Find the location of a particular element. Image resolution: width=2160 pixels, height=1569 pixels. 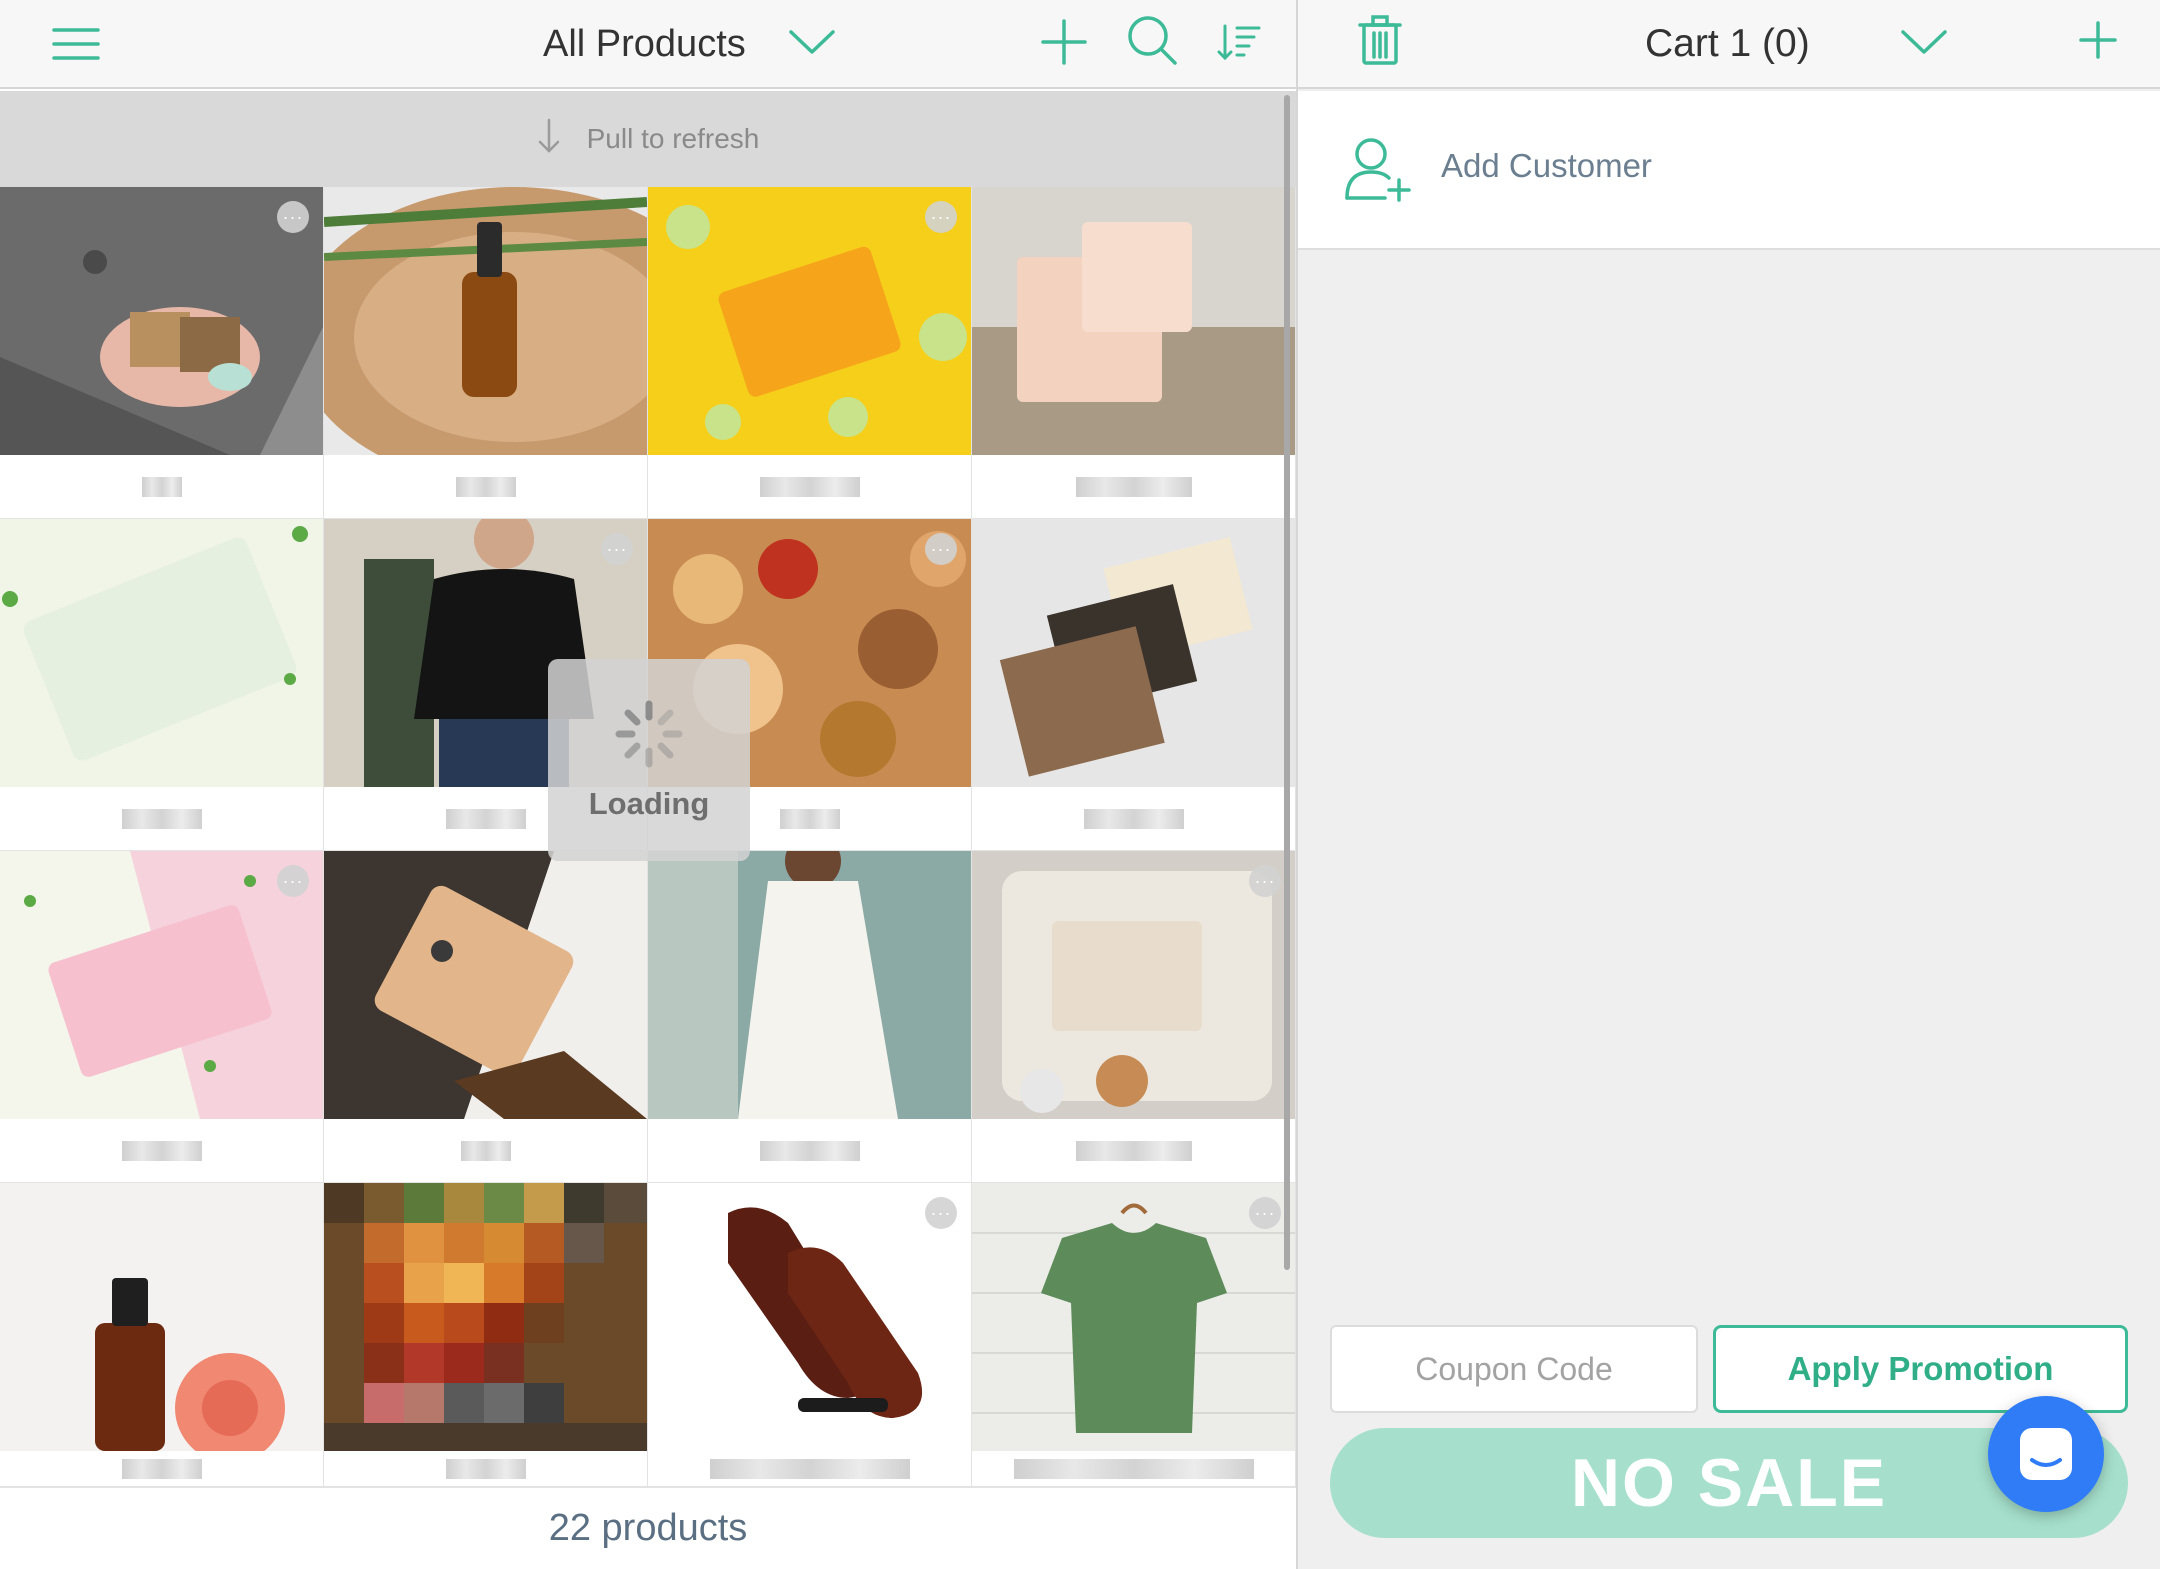

product-image-floral-dress is located at coordinates (809, 985).